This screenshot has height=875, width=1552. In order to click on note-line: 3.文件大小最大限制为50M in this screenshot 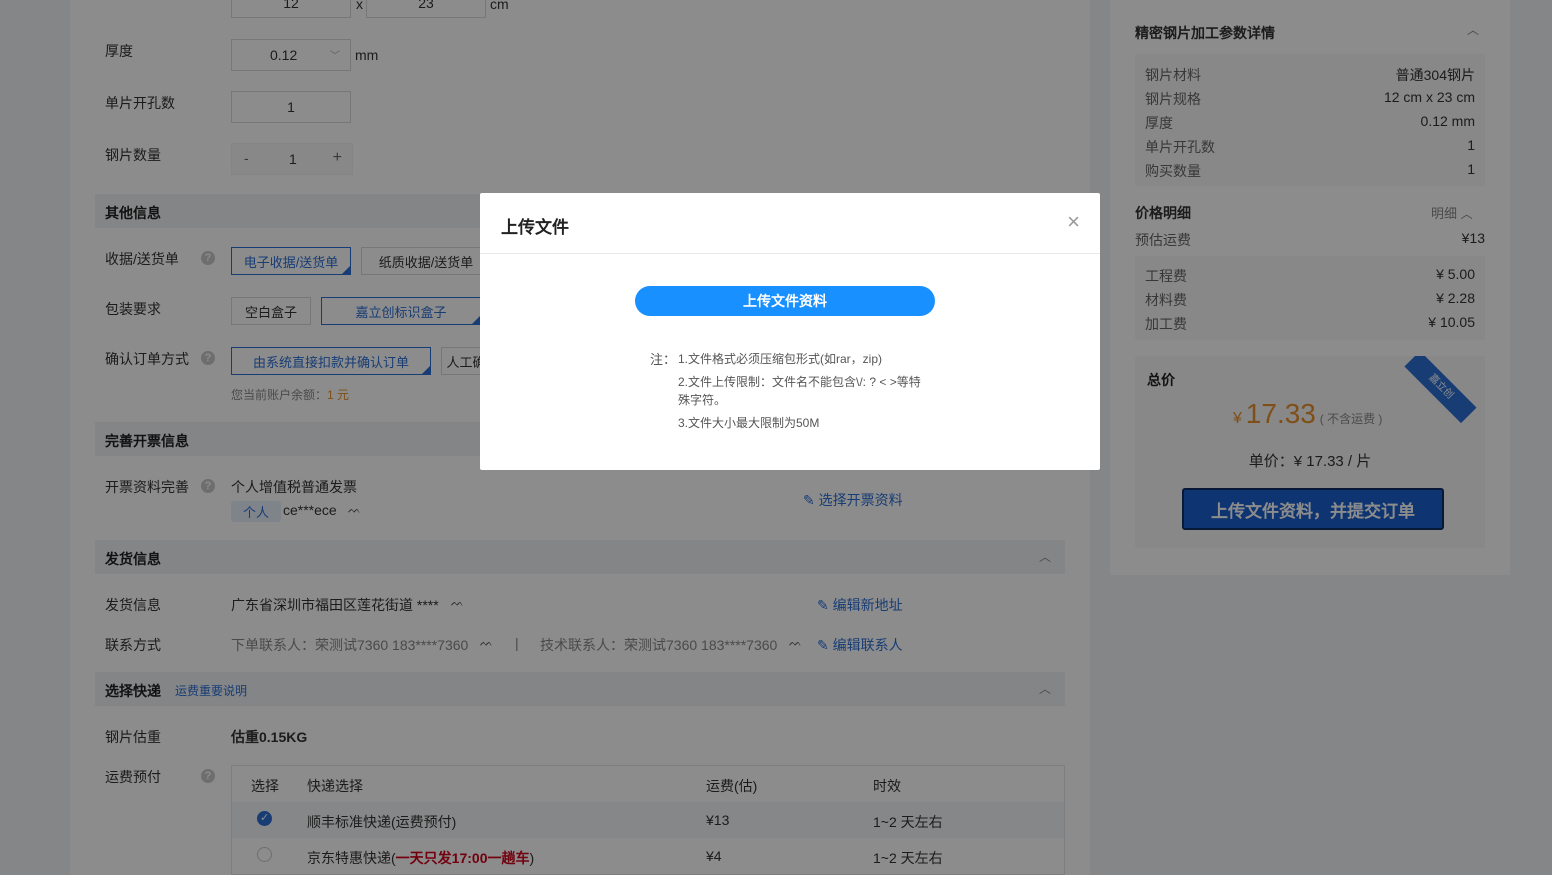, I will do `click(749, 423)`.